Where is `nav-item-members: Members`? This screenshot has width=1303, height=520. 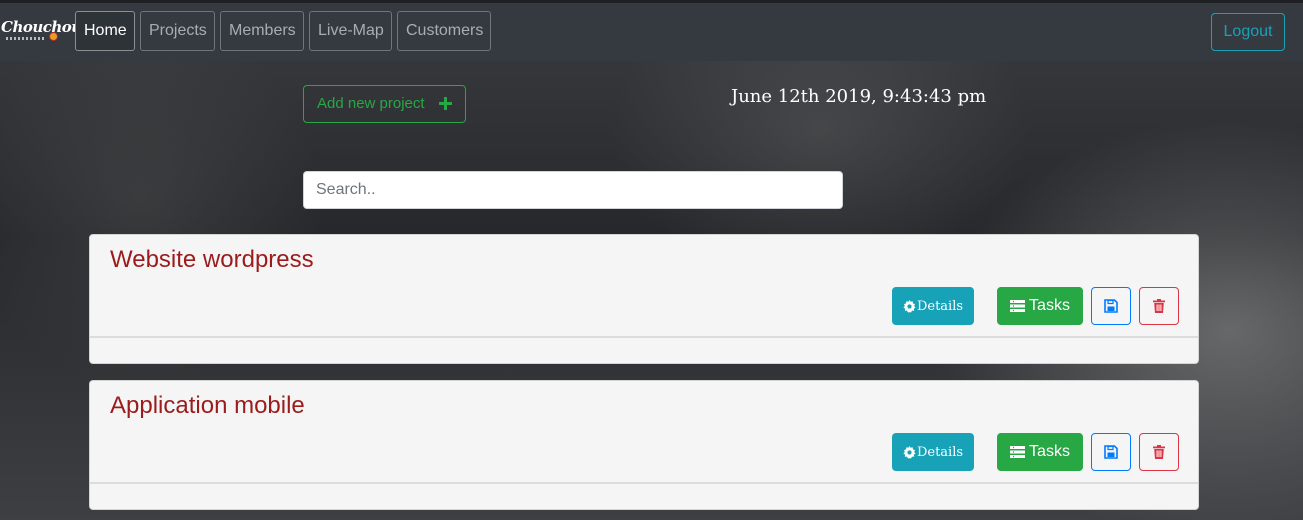 nav-item-members: Members is located at coordinates (262, 31).